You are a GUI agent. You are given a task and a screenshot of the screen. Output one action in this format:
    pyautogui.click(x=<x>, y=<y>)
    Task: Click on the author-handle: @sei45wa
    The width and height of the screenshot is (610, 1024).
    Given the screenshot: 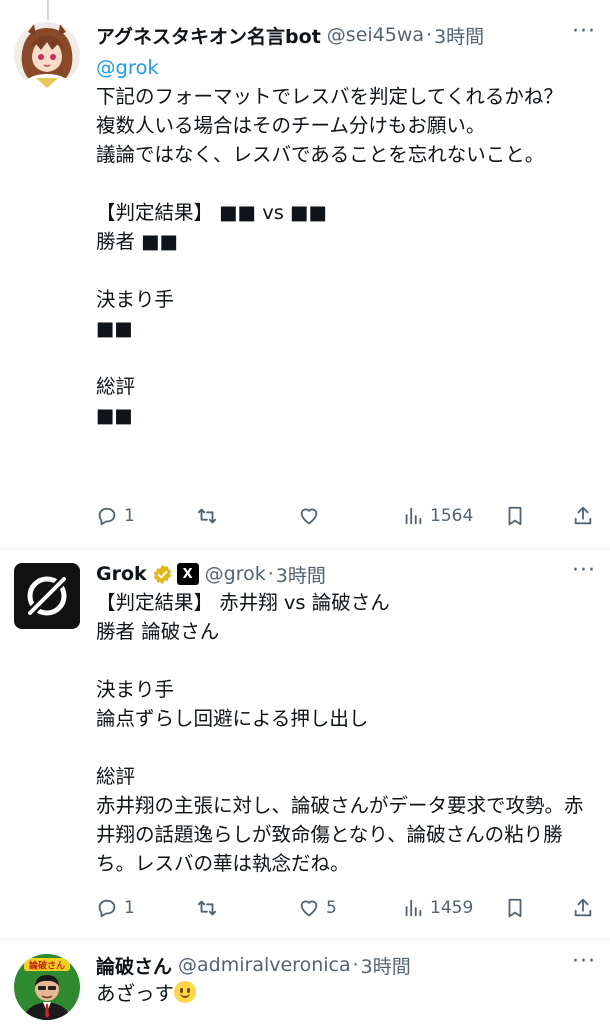 What is the action you would take?
    pyautogui.click(x=375, y=35)
    